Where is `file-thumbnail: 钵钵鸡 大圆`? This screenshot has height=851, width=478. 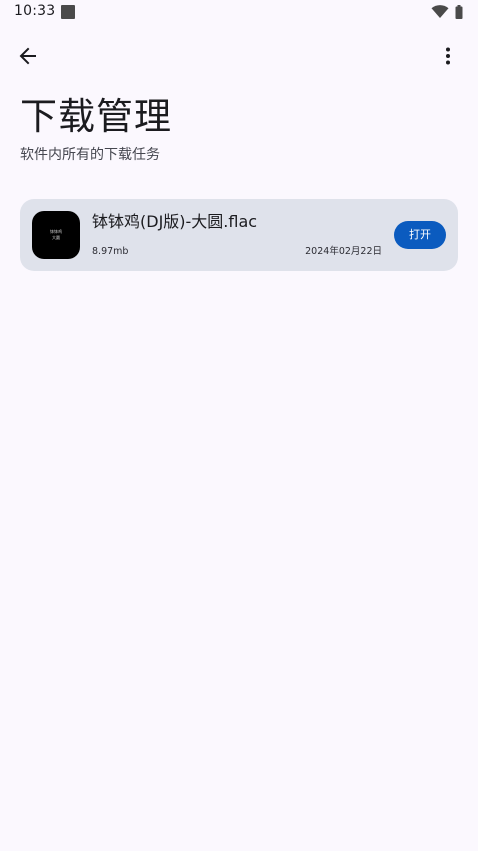 file-thumbnail: 钵钵鸡 大圆 is located at coordinates (56, 235).